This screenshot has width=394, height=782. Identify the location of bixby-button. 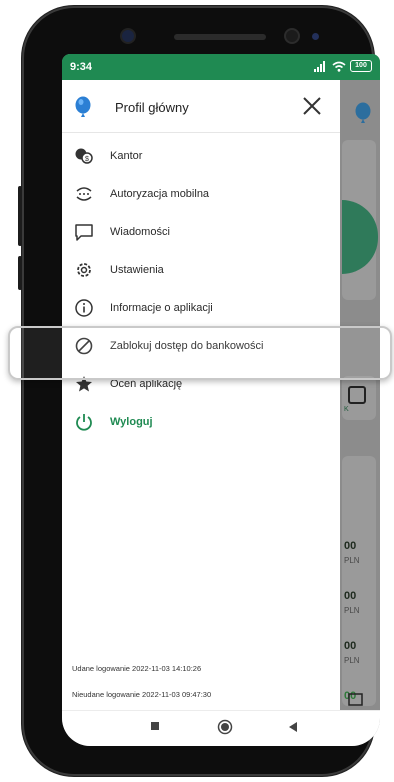
(20, 273).